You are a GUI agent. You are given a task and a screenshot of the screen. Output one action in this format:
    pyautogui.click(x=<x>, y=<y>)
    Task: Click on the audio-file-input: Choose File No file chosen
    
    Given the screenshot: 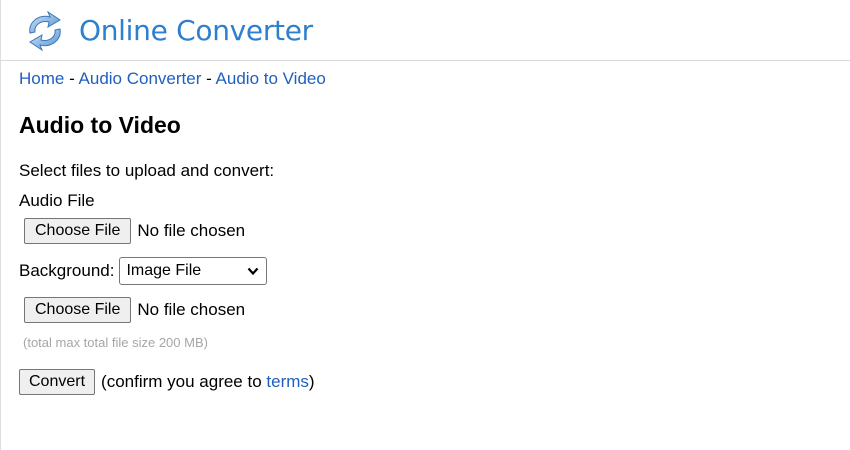 What is the action you would take?
    pyautogui.click(x=134, y=231)
    